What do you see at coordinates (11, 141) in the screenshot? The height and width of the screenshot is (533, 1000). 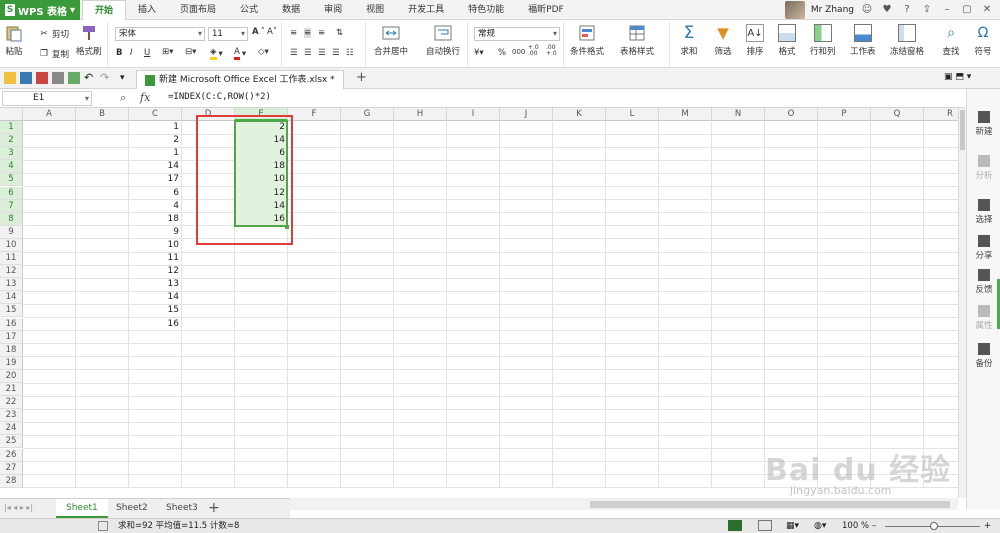 I see `row-header: 2` at bounding box center [11, 141].